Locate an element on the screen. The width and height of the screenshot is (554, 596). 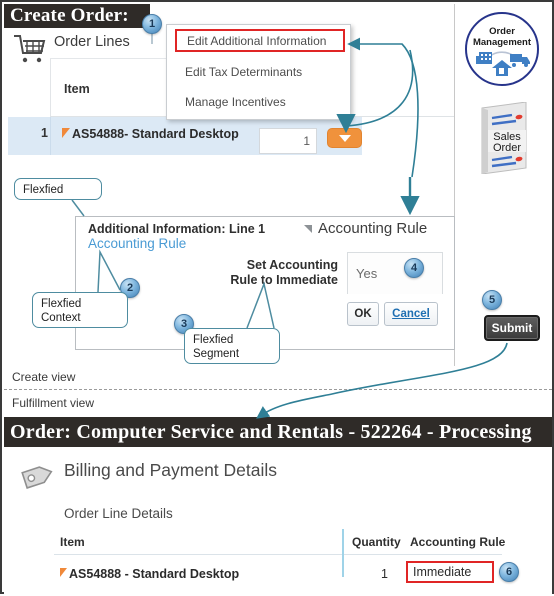
sales-order-document-icon: Sales Order is located at coordinates (504, 138).